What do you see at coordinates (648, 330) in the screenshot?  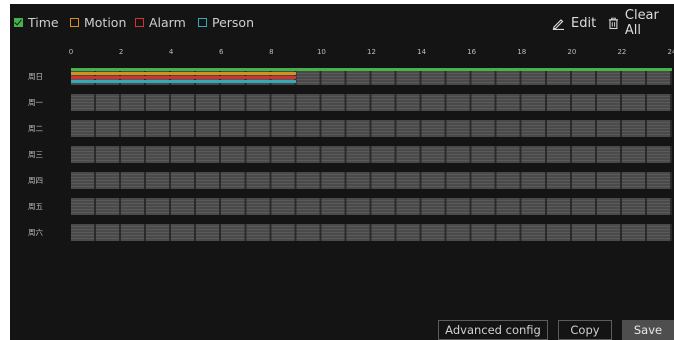 I see `save-button: Save` at bounding box center [648, 330].